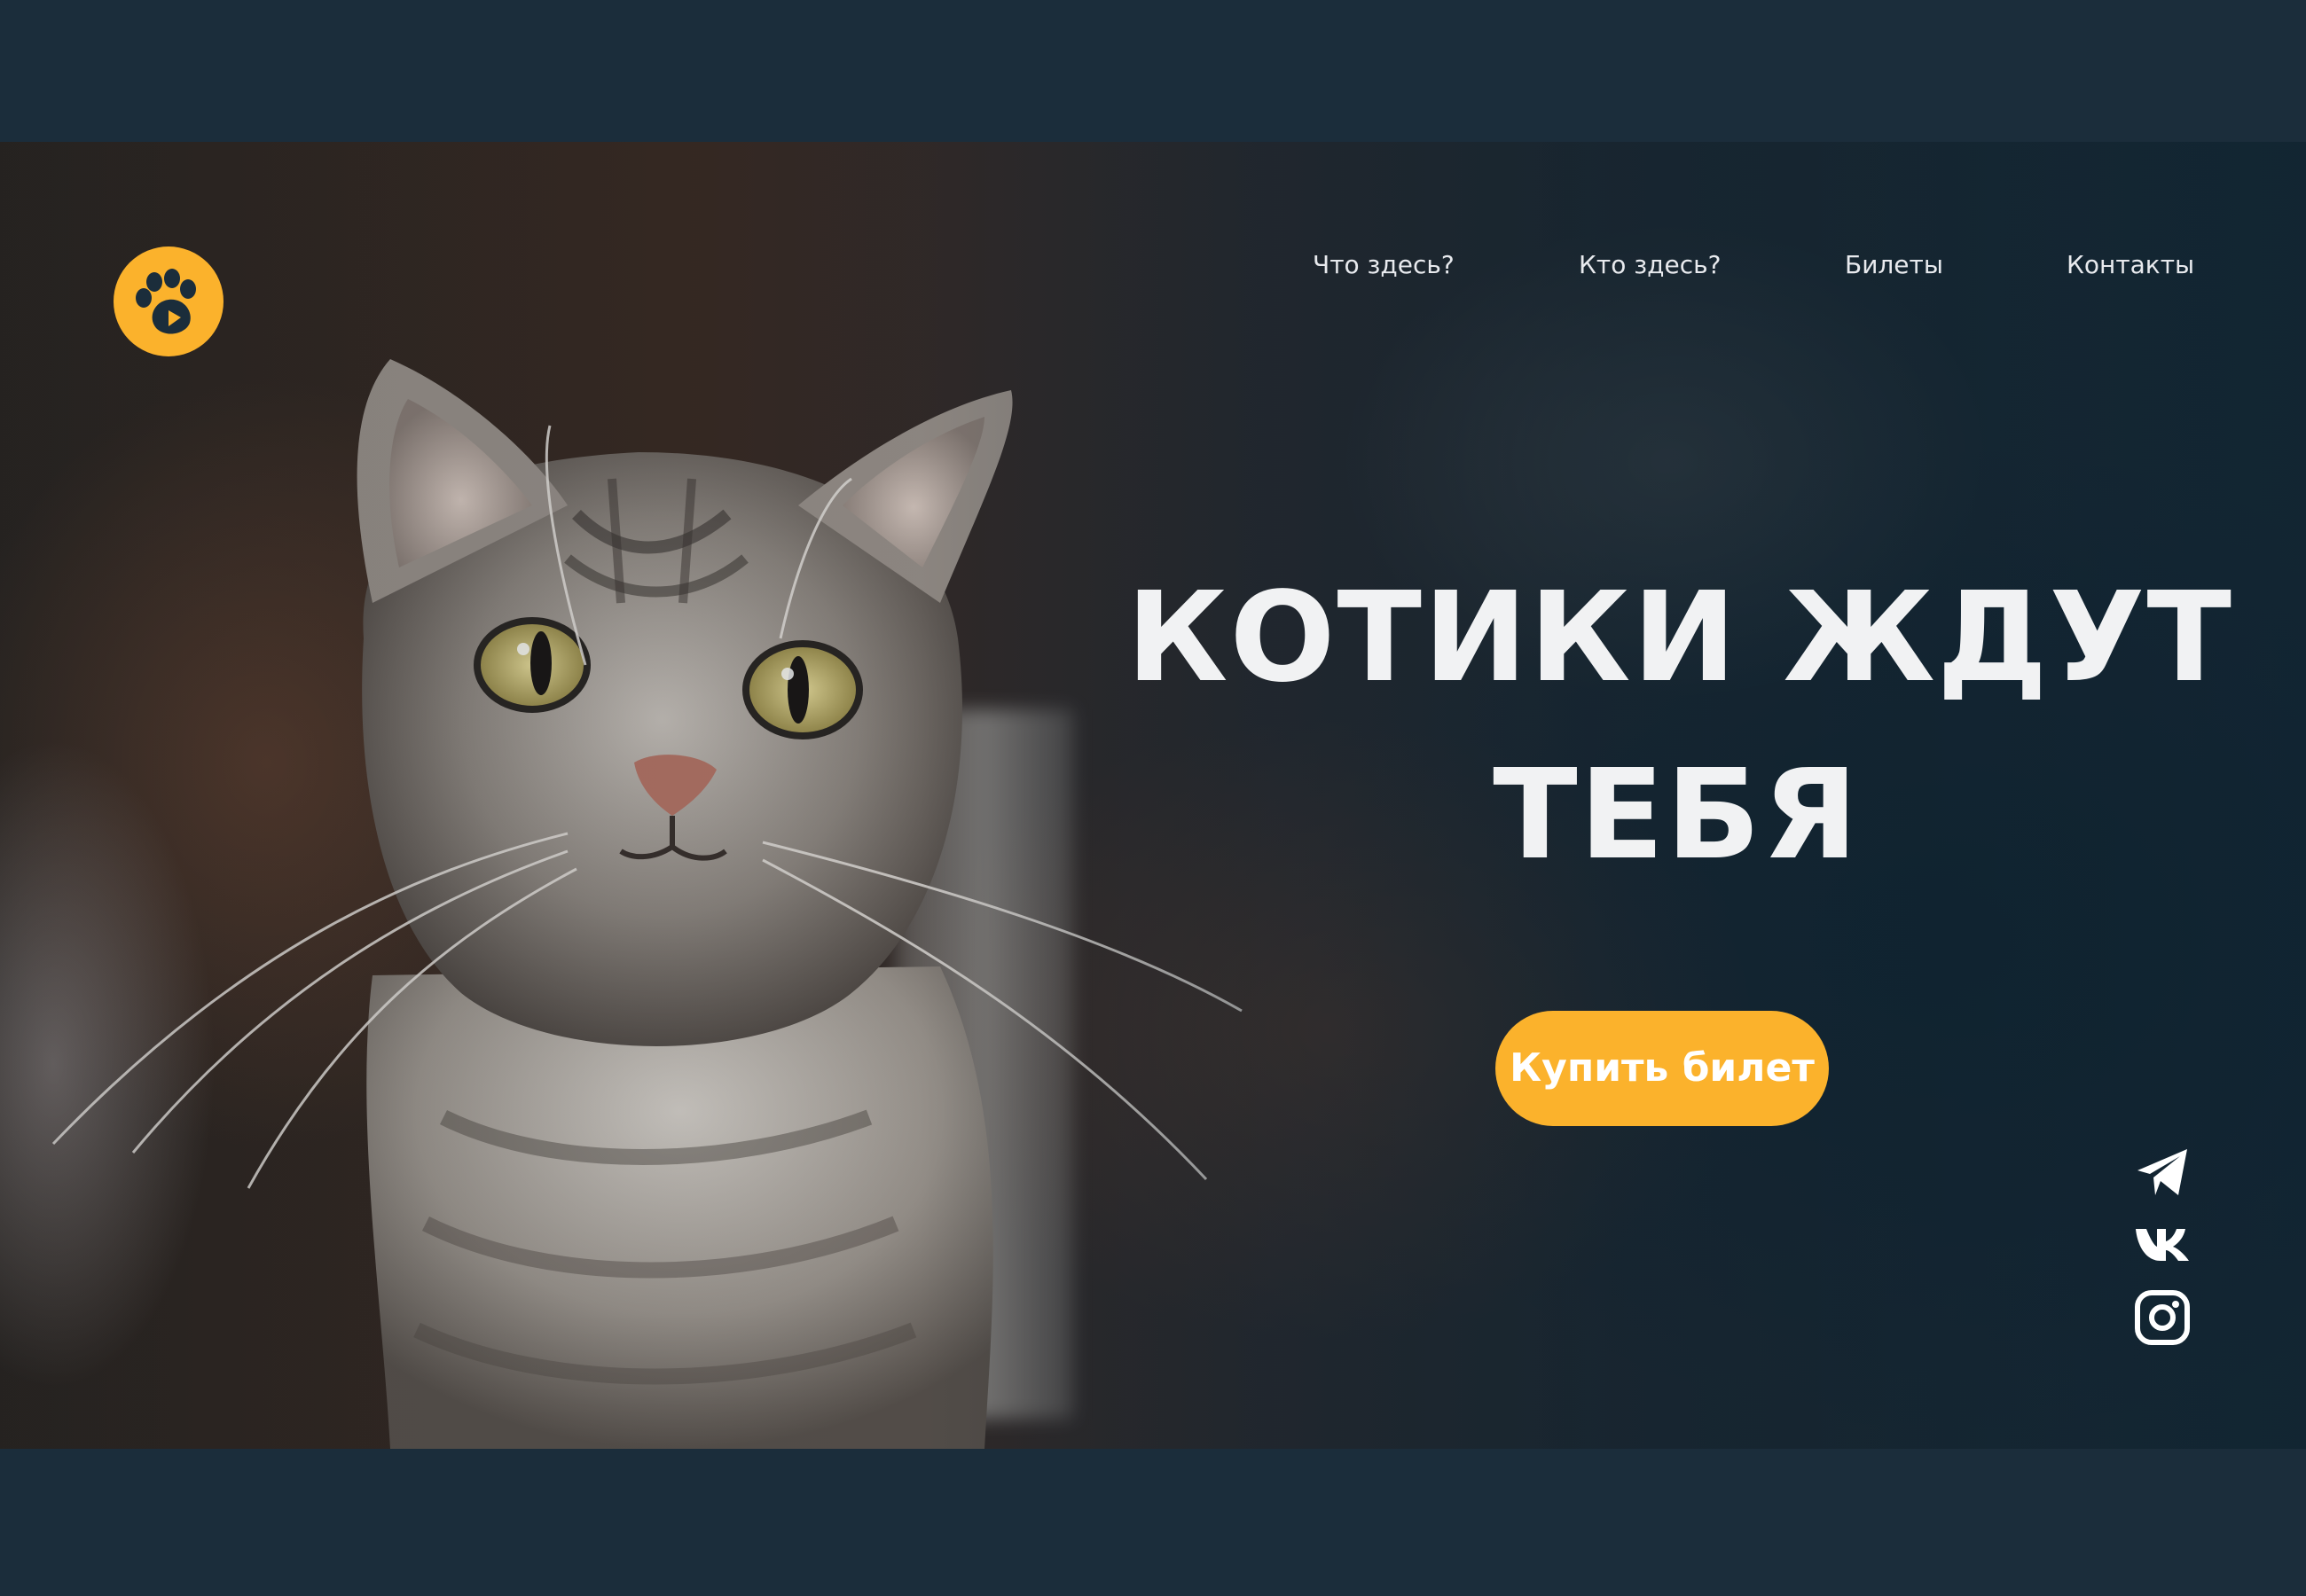  What do you see at coordinates (1650, 270) in the screenshot?
I see `nav-link-who-here: Кто здесь?` at bounding box center [1650, 270].